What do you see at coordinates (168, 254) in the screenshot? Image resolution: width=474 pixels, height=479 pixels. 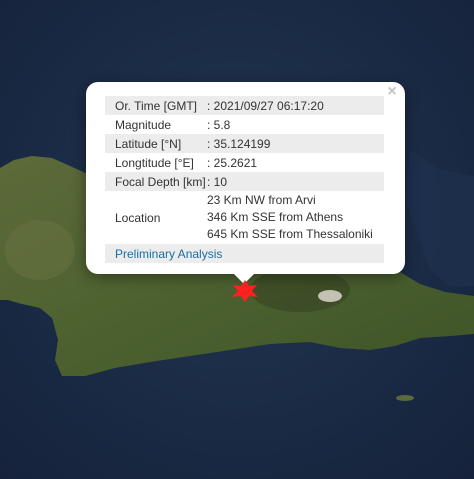 I see `preliminary-analysis-link: Preliminary Analysis` at bounding box center [168, 254].